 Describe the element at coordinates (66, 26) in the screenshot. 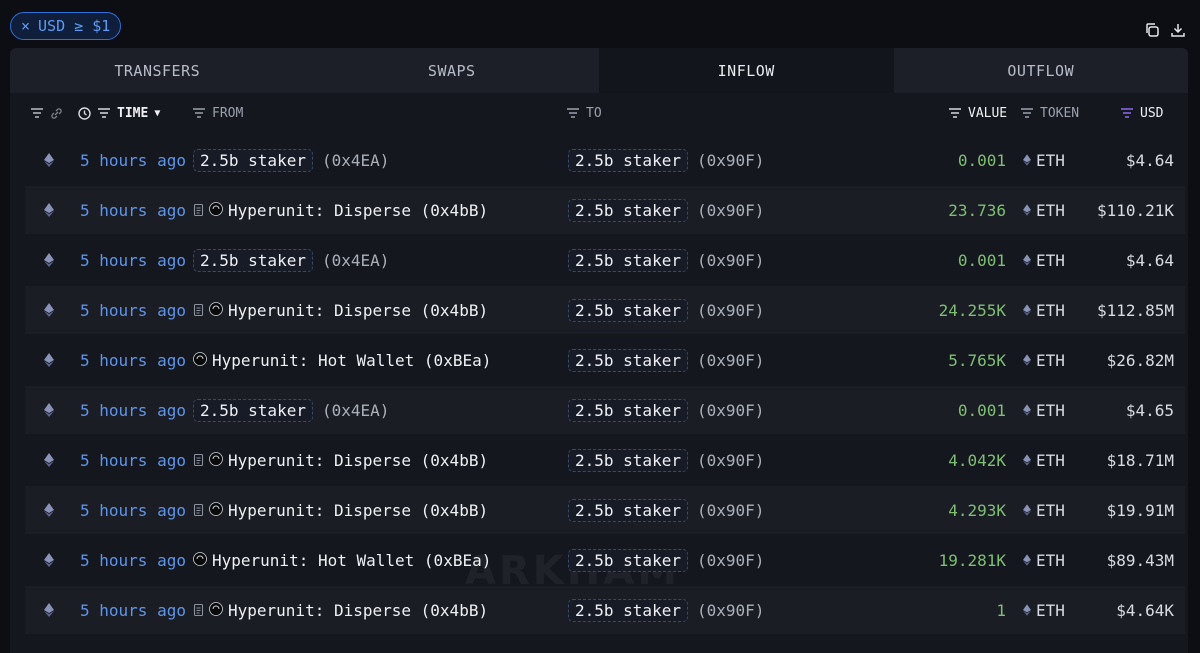

I see `usd-filter-chip: × USD ≥ $1` at that location.